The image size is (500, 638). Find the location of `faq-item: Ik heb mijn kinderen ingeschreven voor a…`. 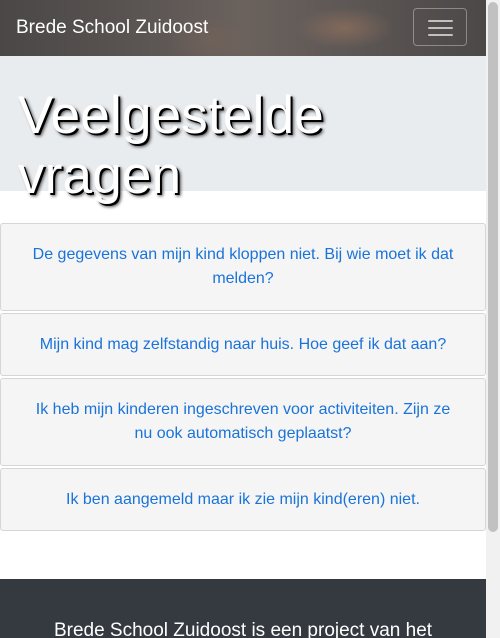

faq-item: Ik heb mijn kinderen ingeschreven voor a… is located at coordinates (243, 422).